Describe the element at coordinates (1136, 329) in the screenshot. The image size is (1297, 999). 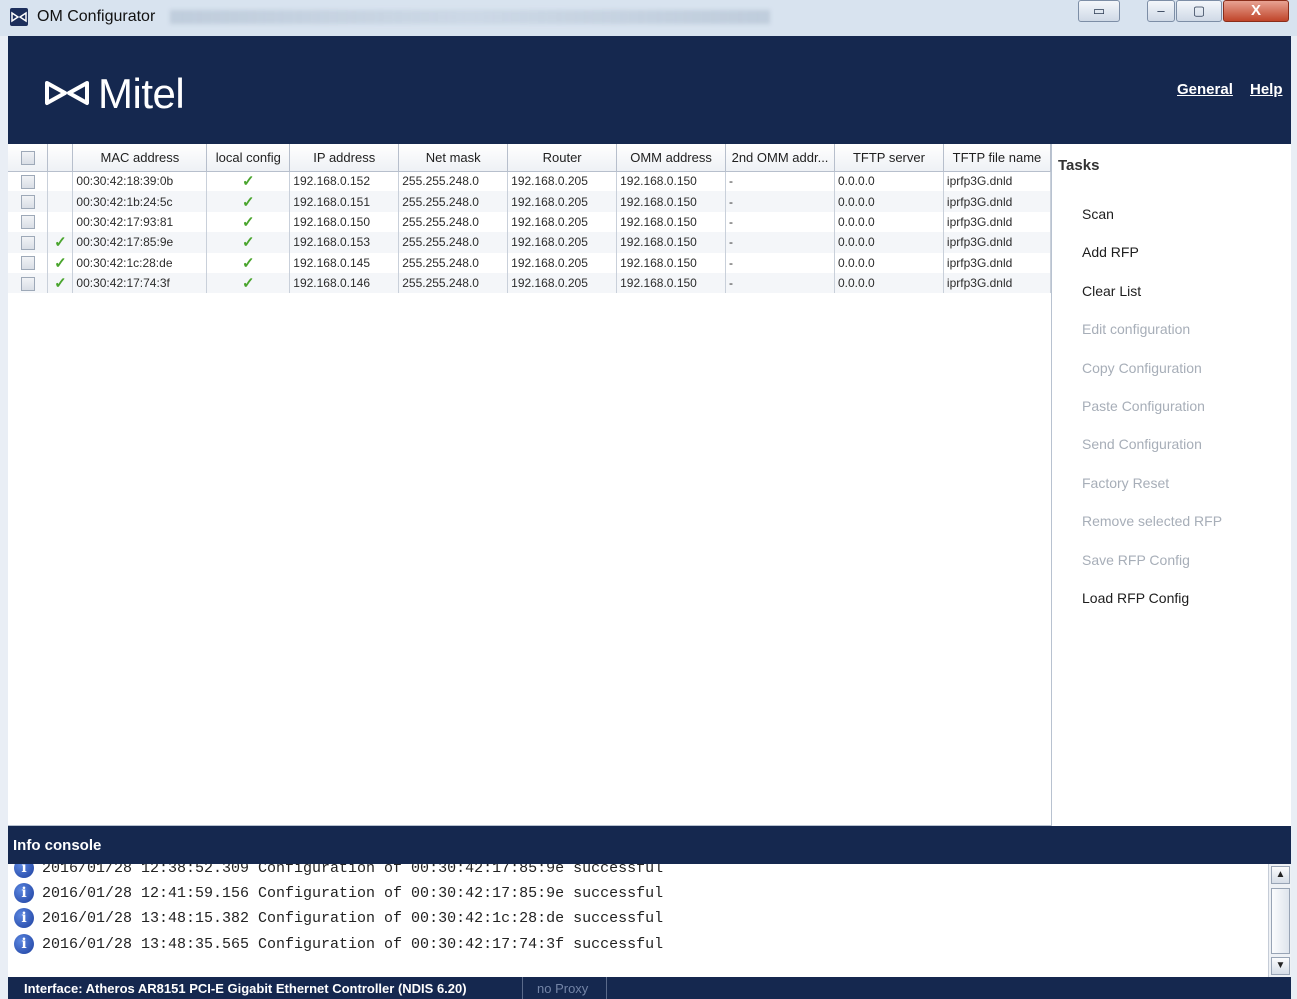
I see `task-edit-configuration: Edit configuration` at that location.